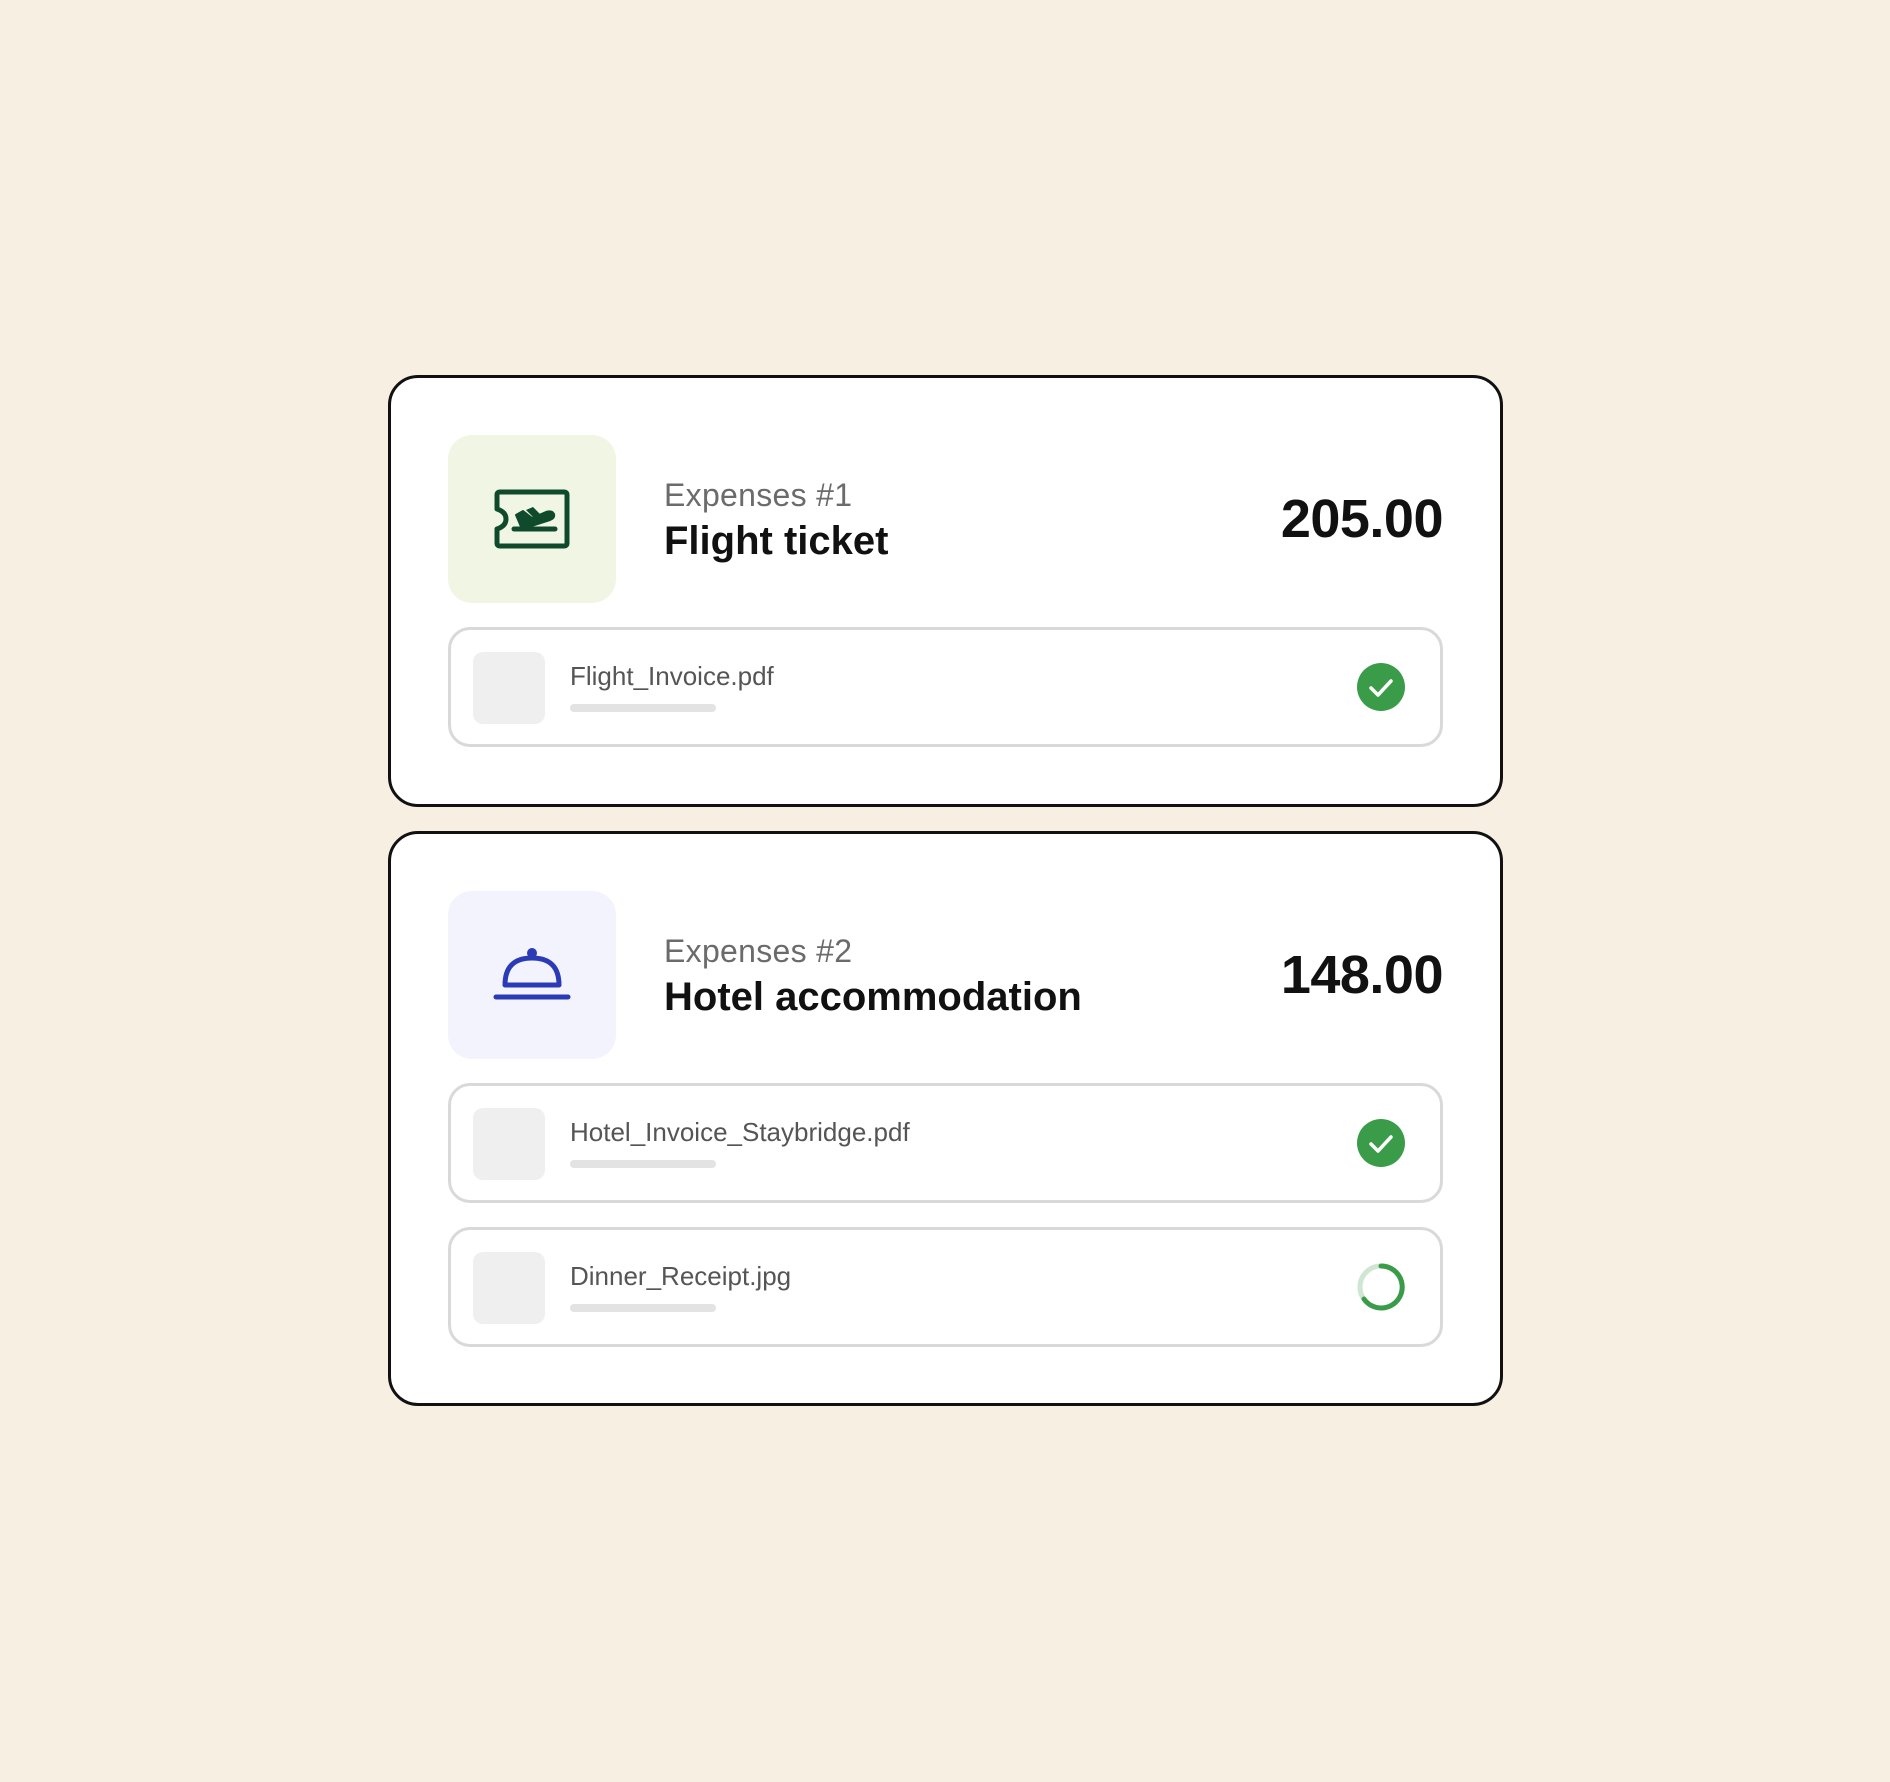 Image resolution: width=1890 pixels, height=1782 pixels. I want to click on file-name: Hotel_Invoice_Staybridge.pdf, so click(740, 1132).